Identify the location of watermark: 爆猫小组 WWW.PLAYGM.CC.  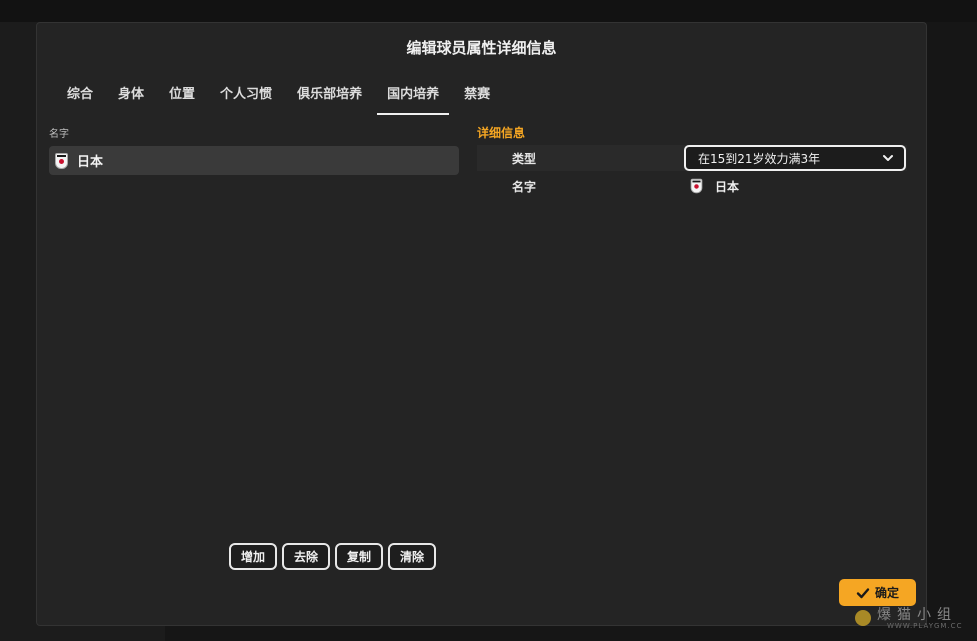
(908, 617).